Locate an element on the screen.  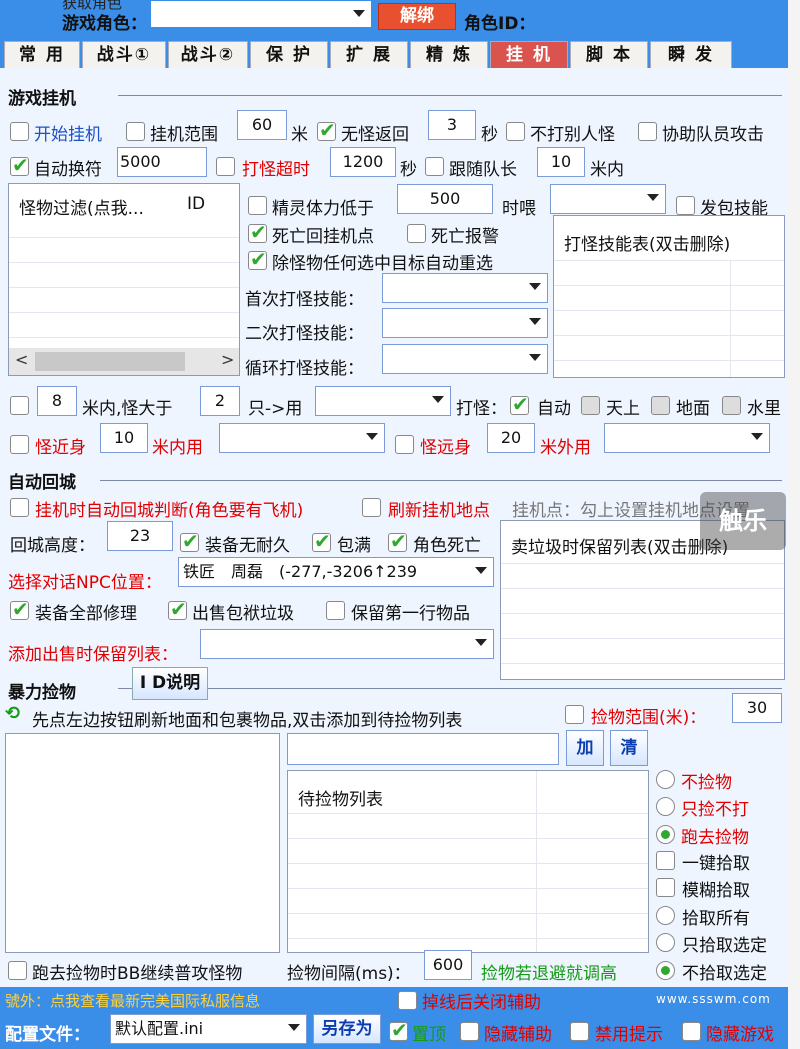
death-return-checkbox is located at coordinates (257, 232).